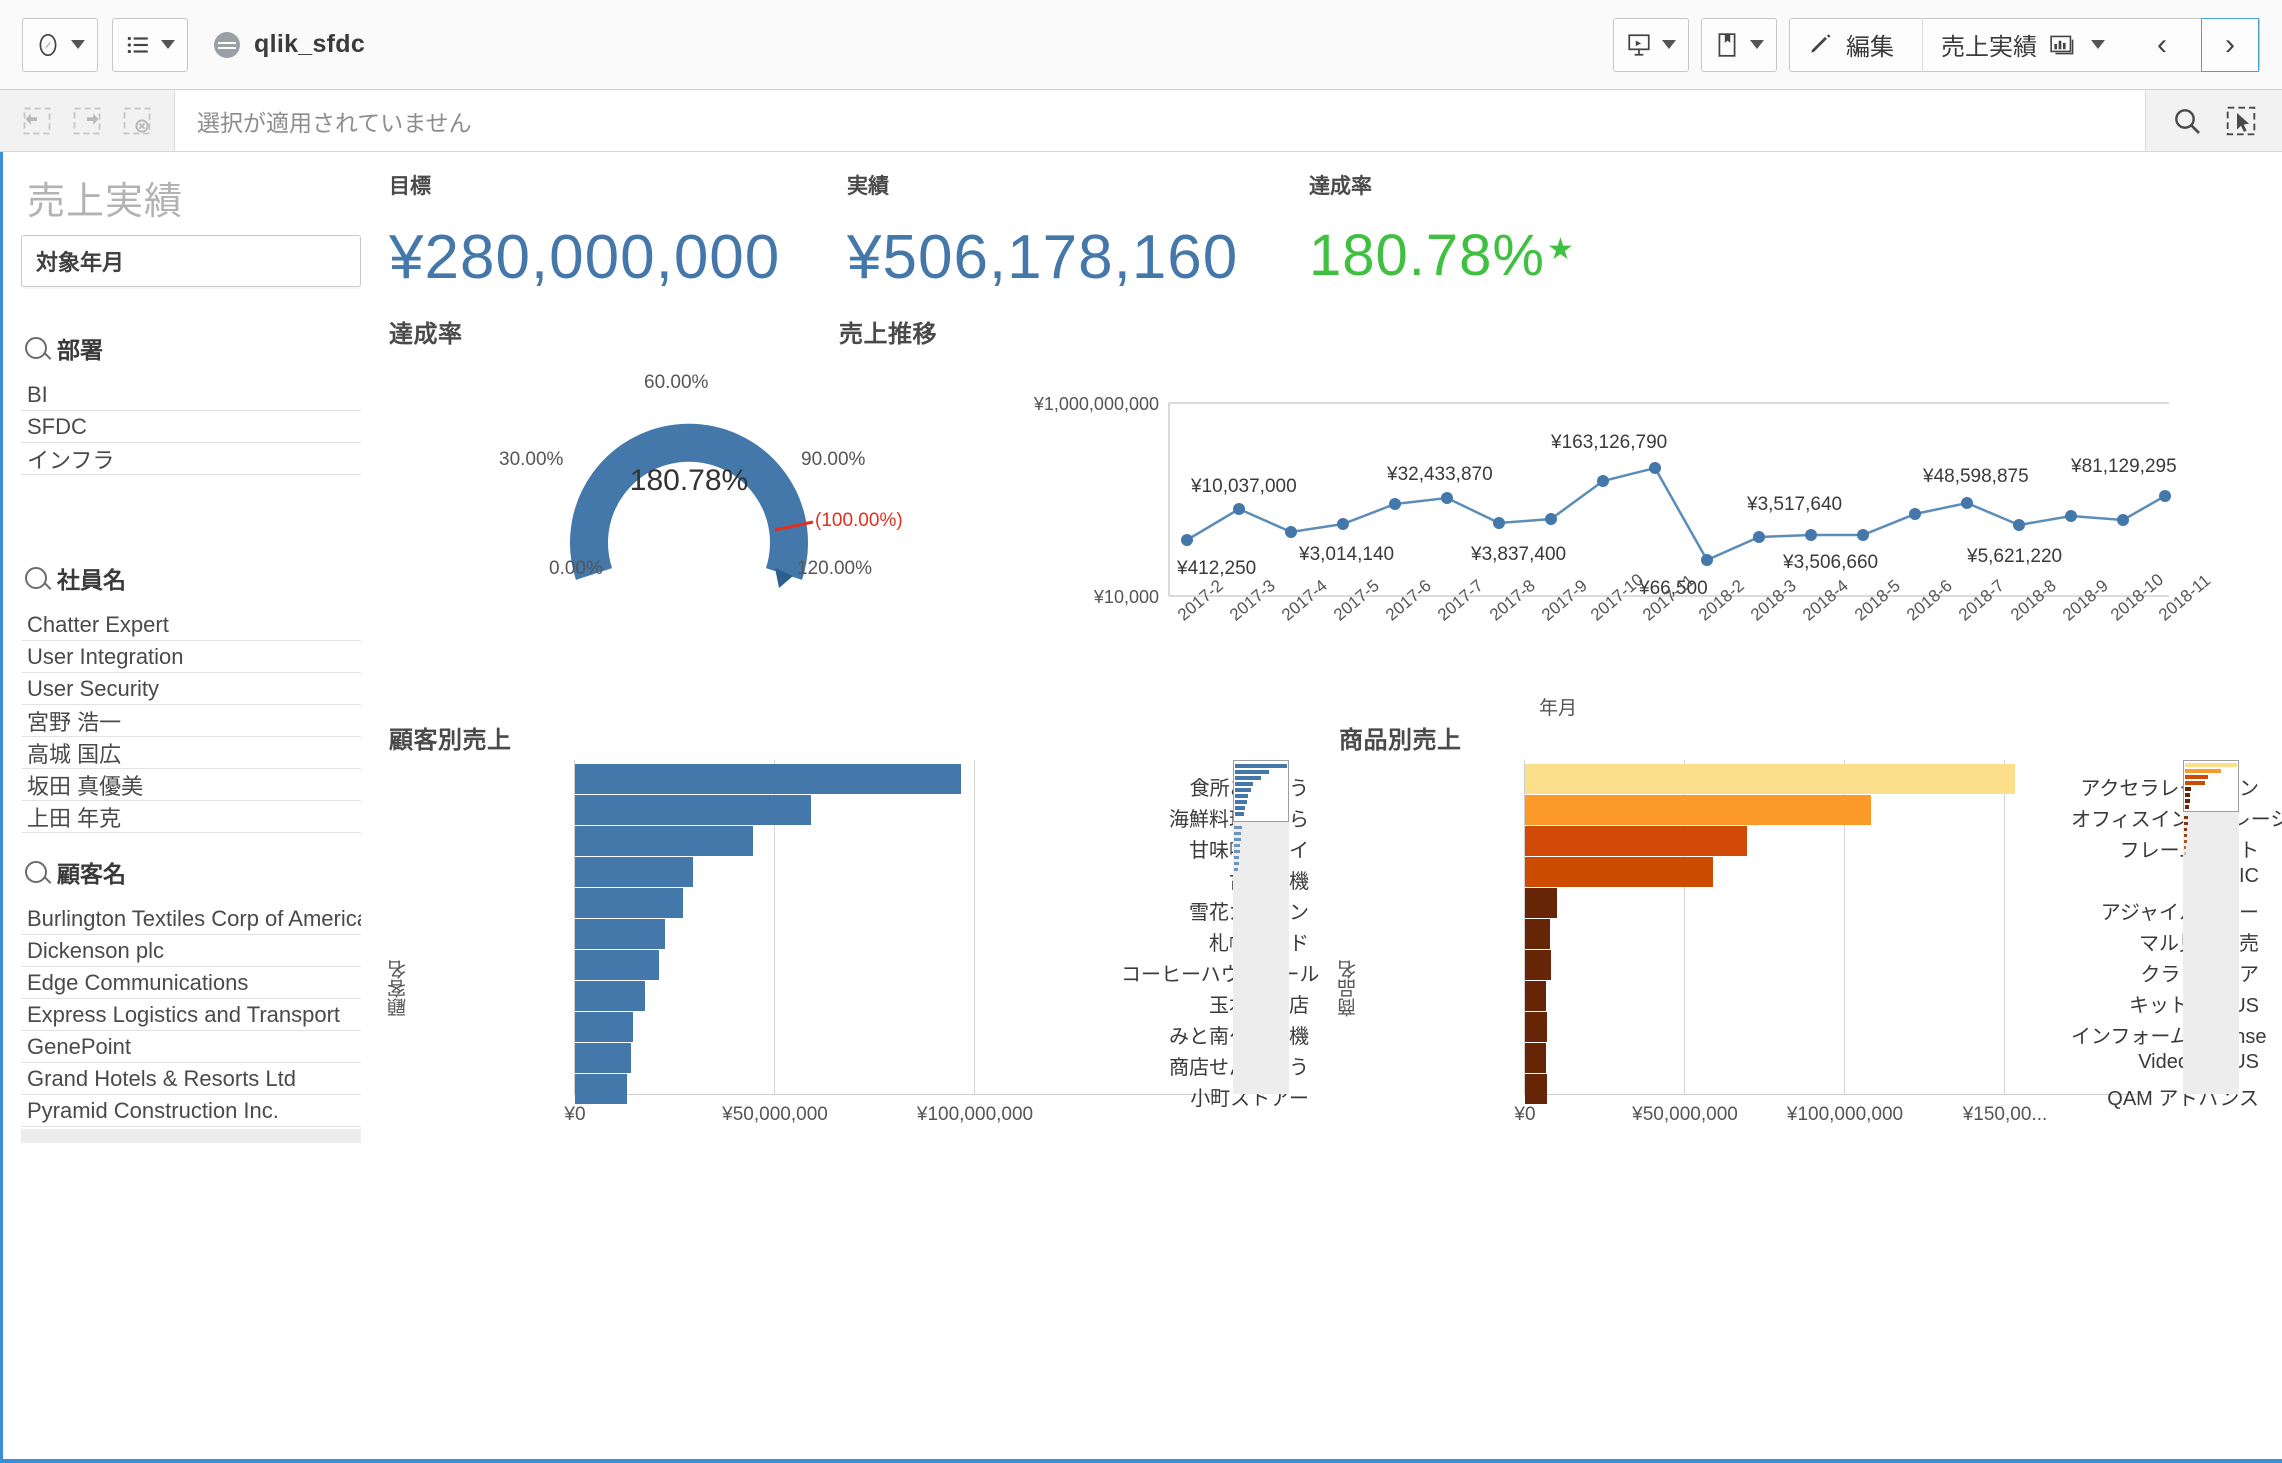  I want to click on selection-tools, so click(2214, 121).